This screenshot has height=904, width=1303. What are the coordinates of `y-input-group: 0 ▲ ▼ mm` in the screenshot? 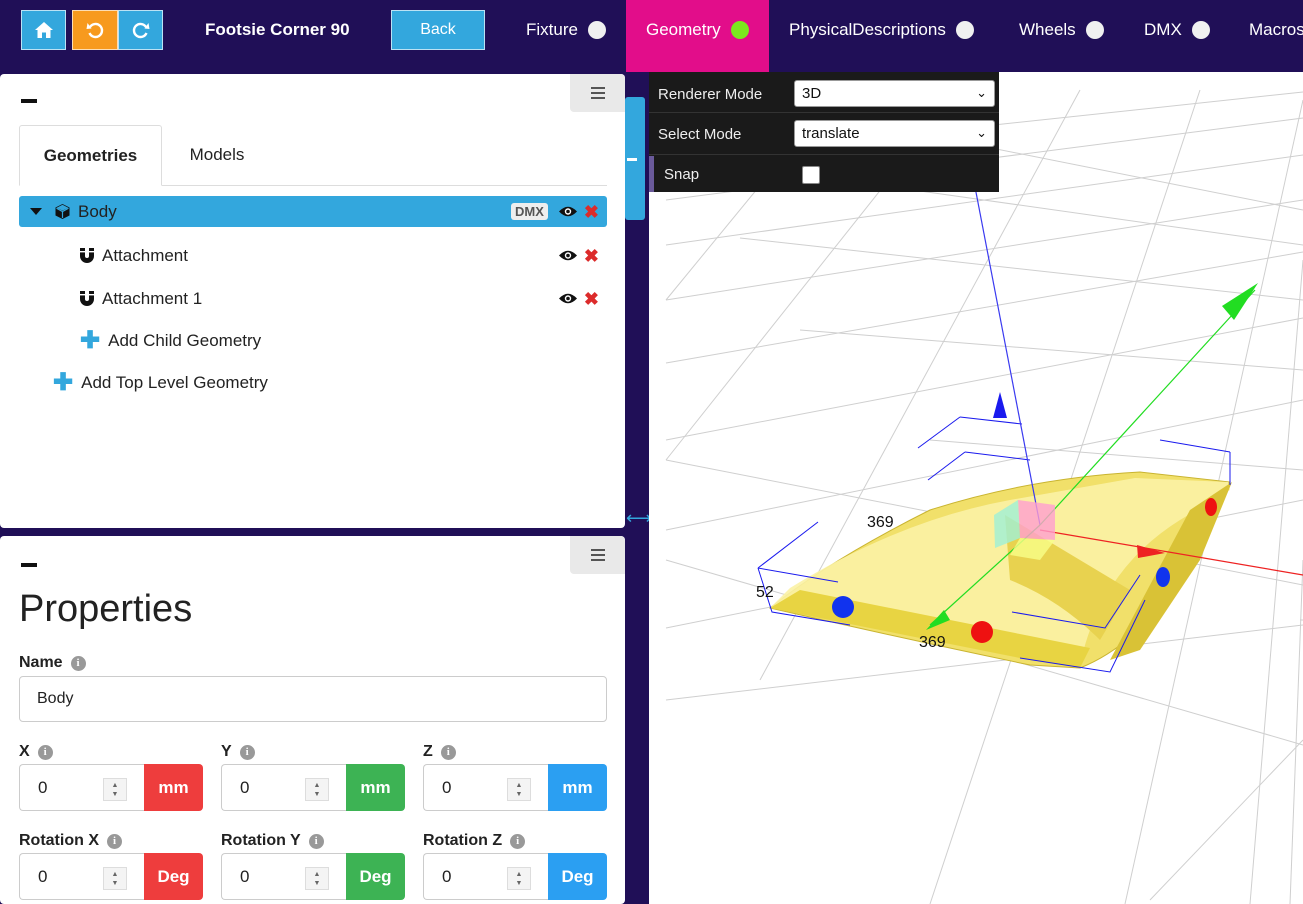 It's located at (313, 787).